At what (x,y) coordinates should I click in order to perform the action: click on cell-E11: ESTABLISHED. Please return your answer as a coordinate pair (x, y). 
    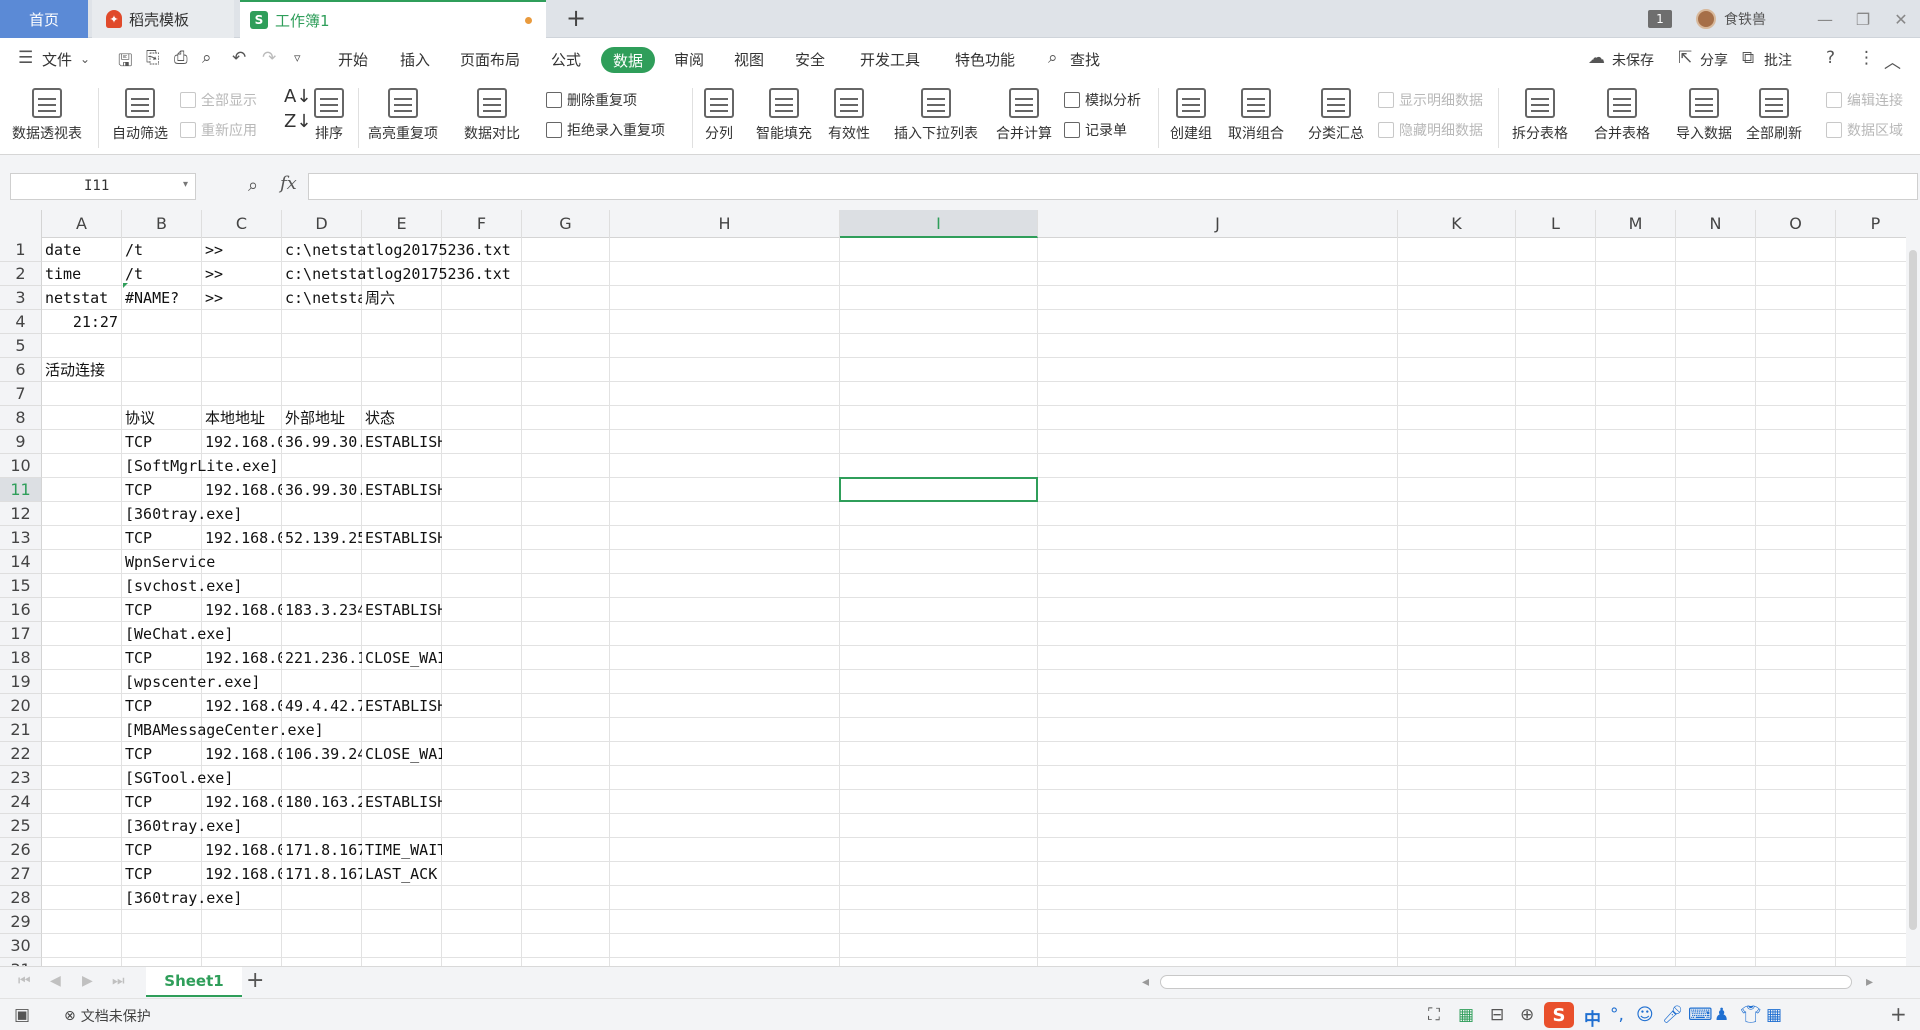
    Looking at the image, I should click on (402, 490).